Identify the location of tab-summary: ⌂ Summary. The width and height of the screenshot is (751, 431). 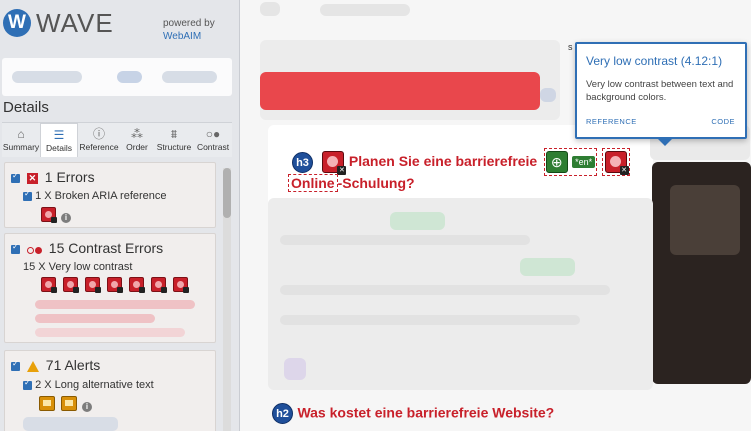
(21, 140).